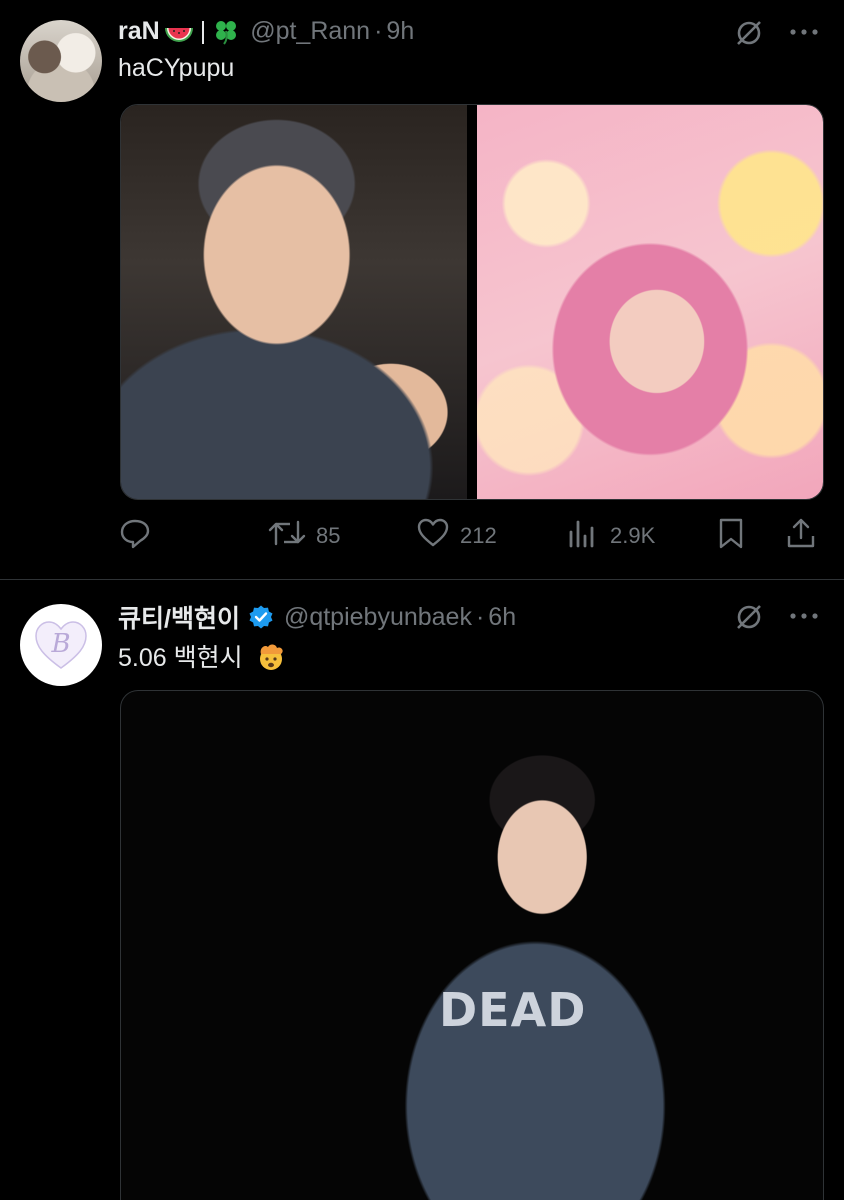 This screenshot has width=844, height=1200. Describe the element at coordinates (583, 536) in the screenshot. I see `views-icon` at that location.